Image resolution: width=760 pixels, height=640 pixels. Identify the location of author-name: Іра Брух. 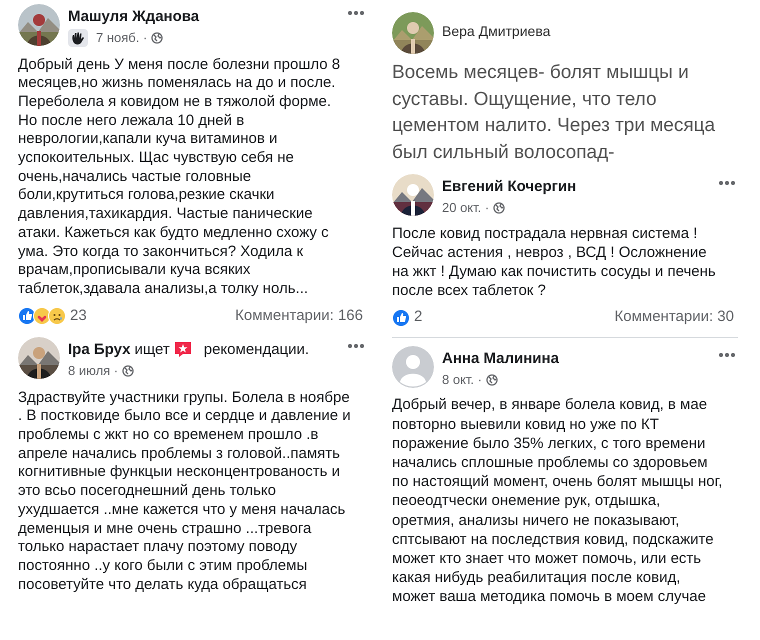
(99, 350).